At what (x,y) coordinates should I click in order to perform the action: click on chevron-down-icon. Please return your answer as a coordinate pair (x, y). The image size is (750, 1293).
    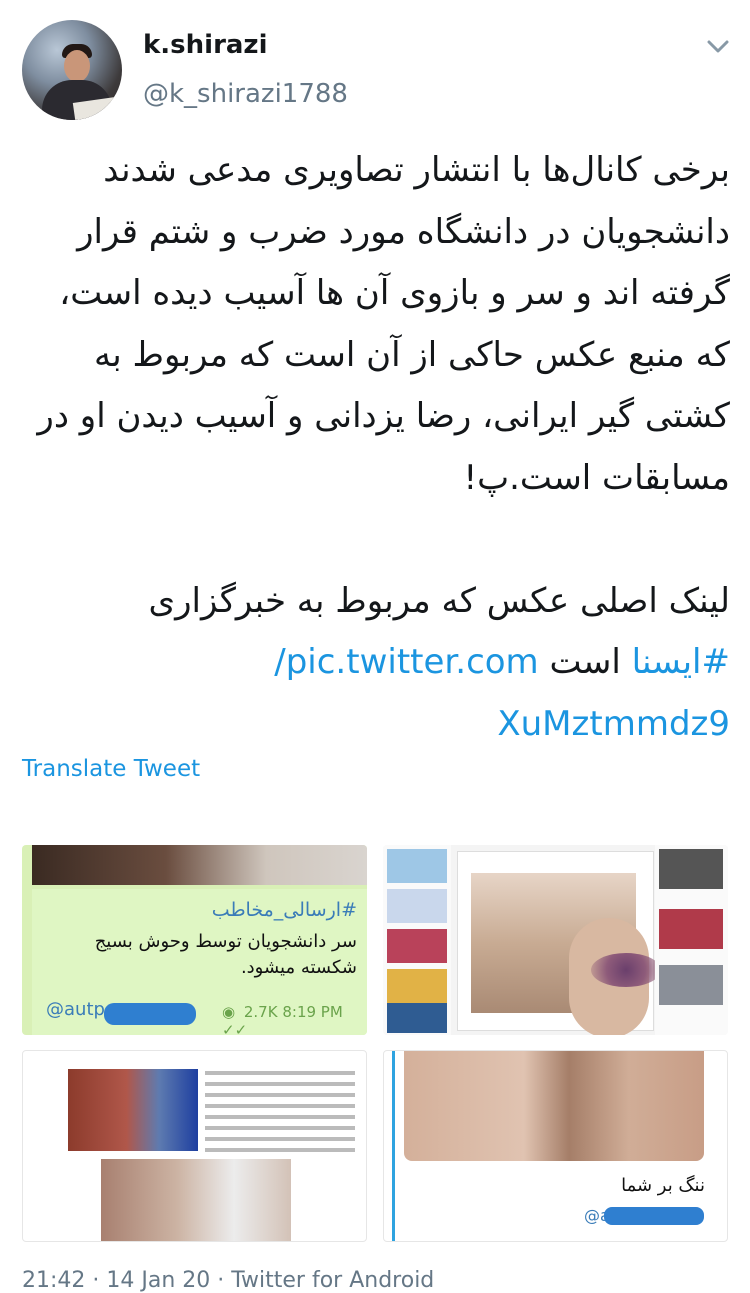
    Looking at the image, I should click on (718, 47).